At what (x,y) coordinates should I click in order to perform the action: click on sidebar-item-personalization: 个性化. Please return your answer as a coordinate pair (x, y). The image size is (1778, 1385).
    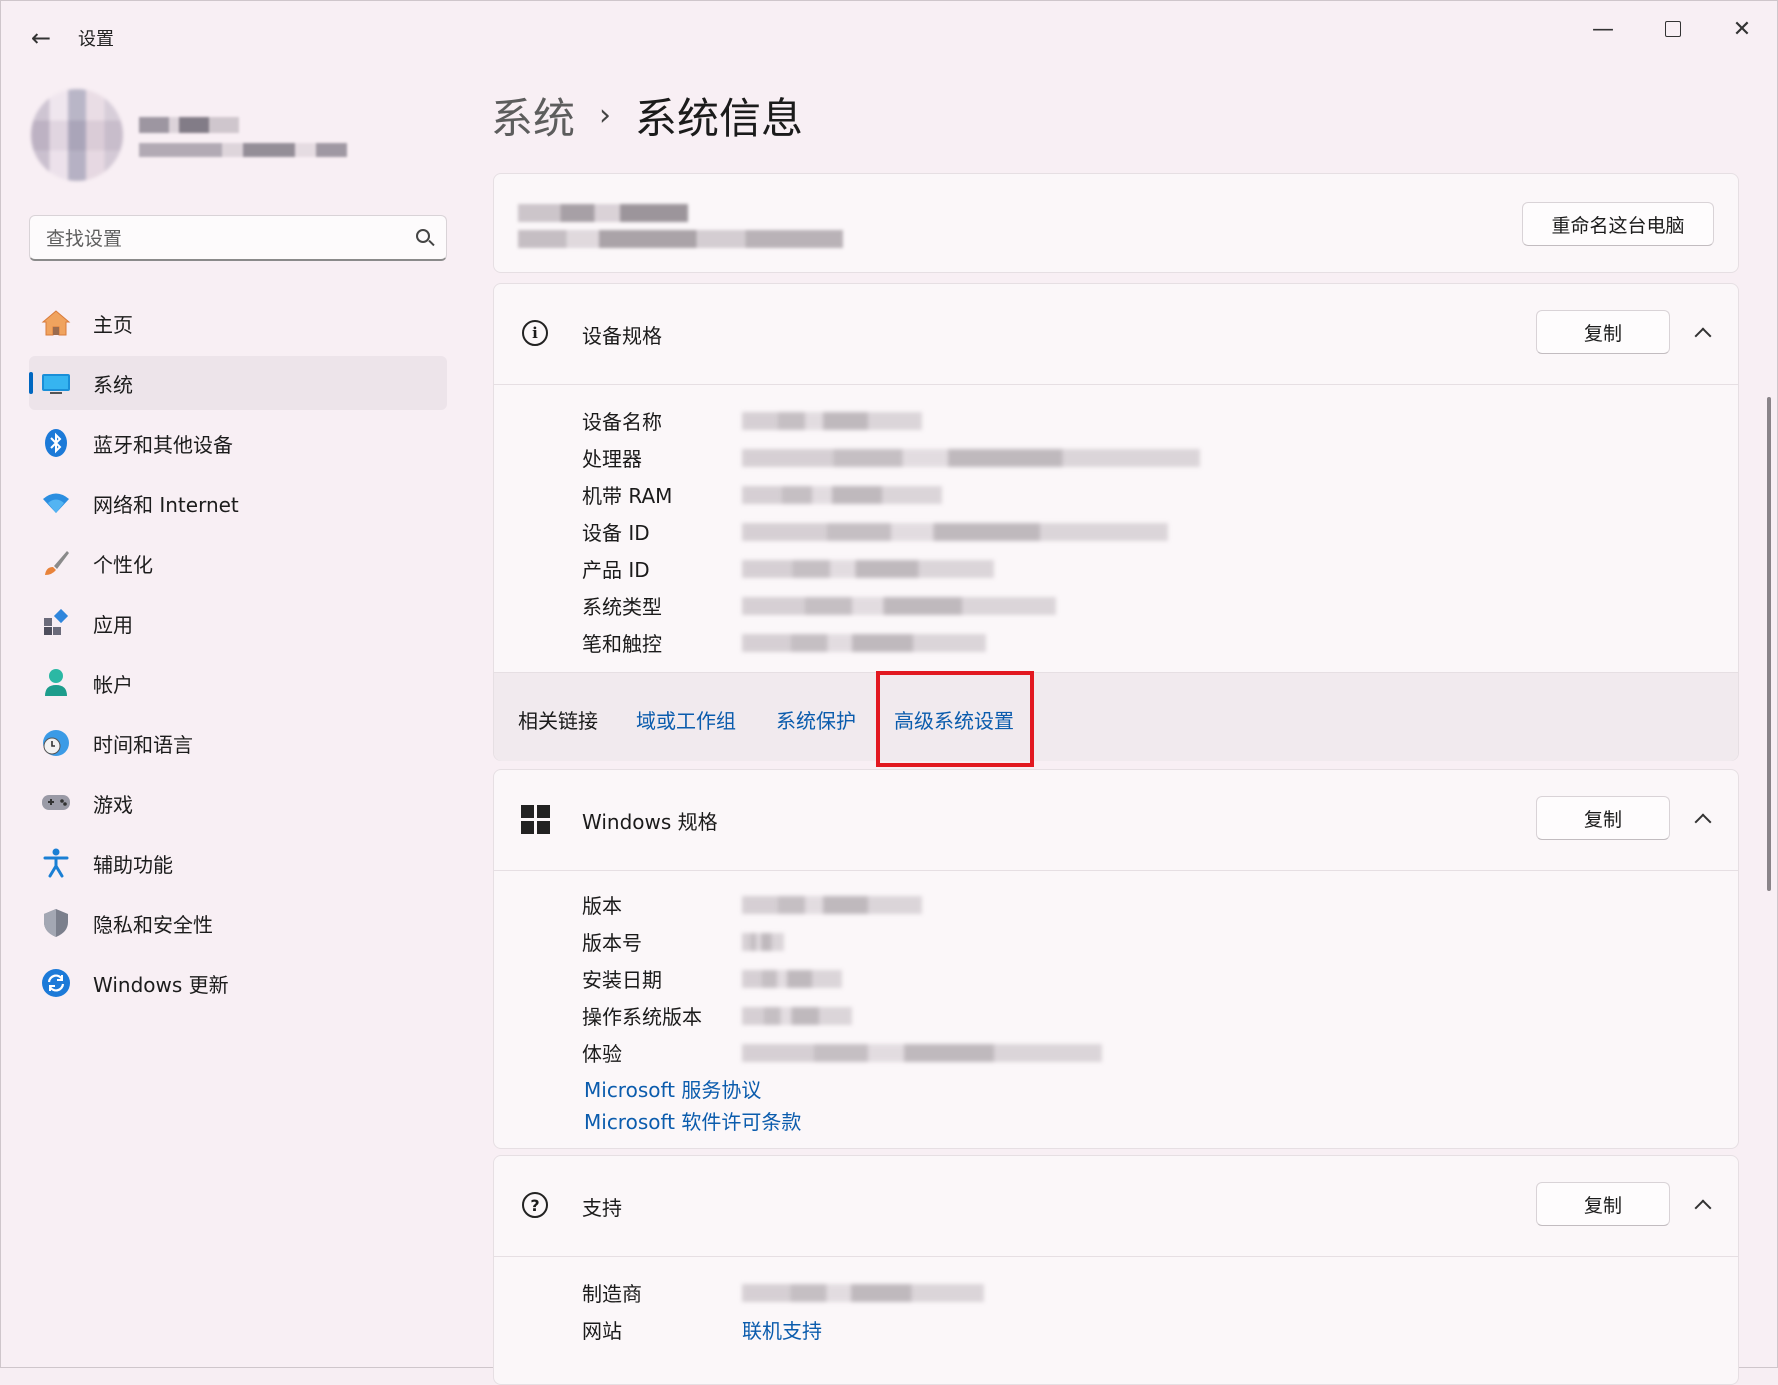
    Looking at the image, I should click on (238, 563).